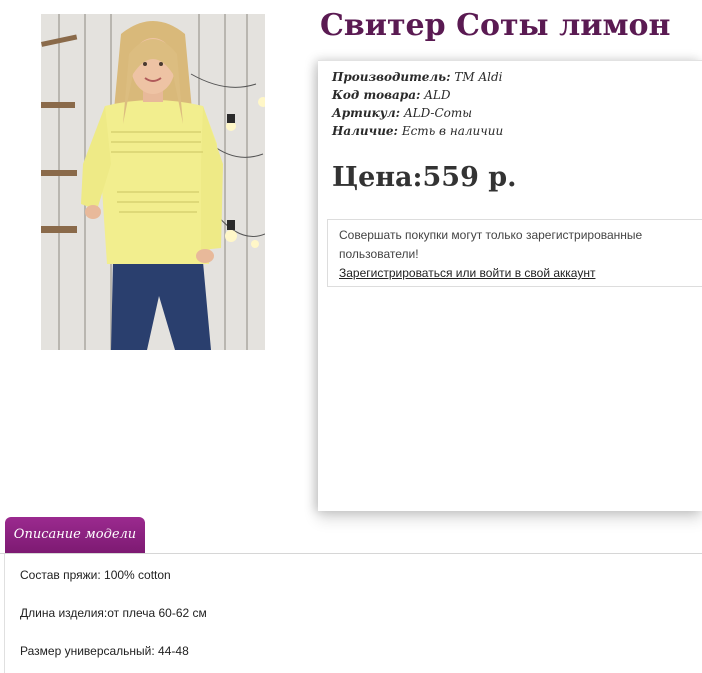 The width and height of the screenshot is (702, 673). I want to click on price-value: 559 р., so click(469, 177).